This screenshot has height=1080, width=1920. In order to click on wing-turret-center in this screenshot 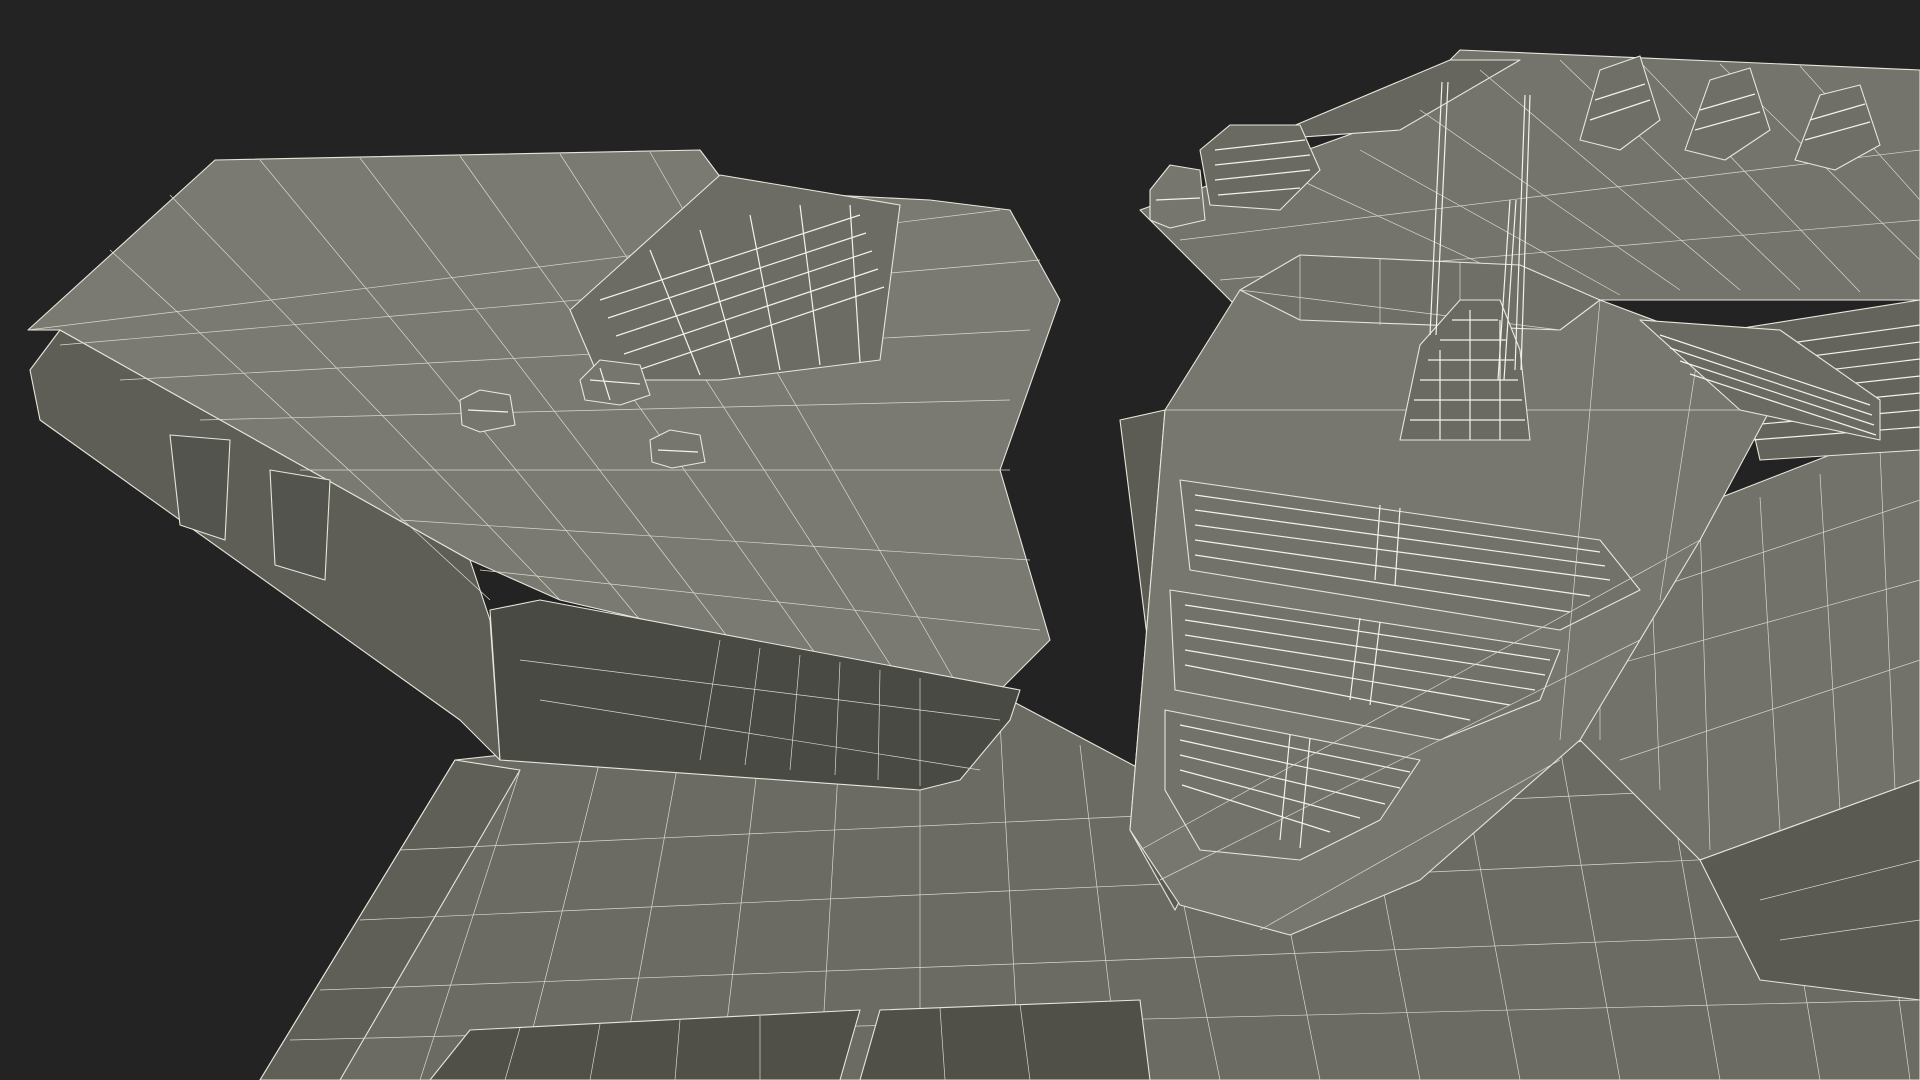, I will do `click(487, 411)`.